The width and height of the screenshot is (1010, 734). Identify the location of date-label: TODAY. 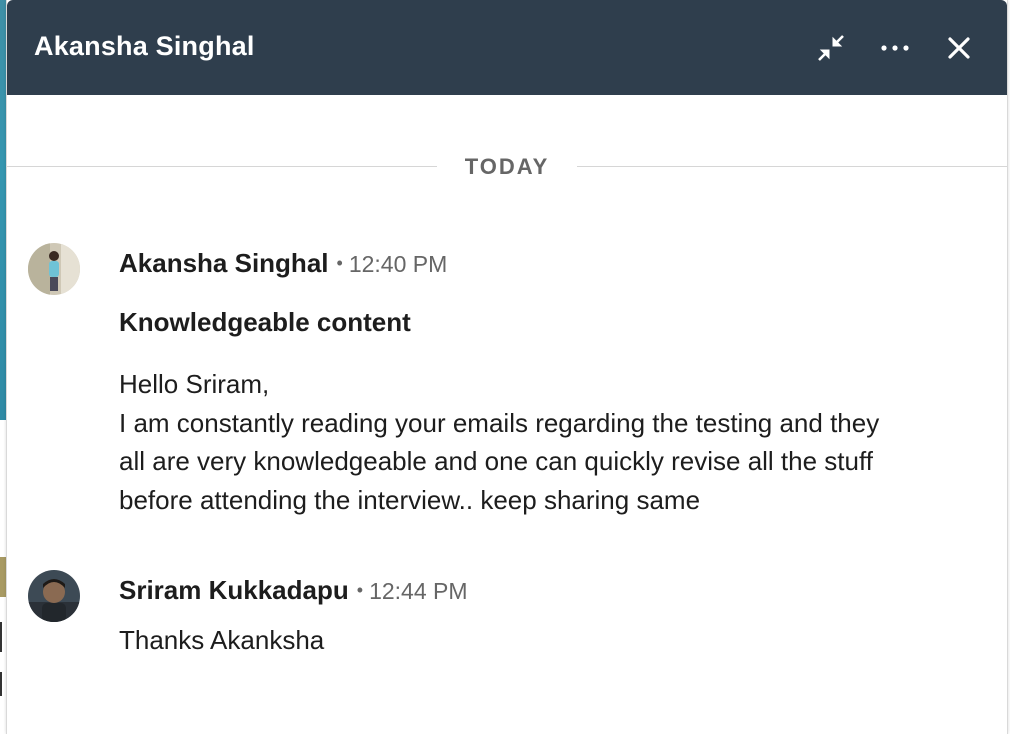
(507, 166).